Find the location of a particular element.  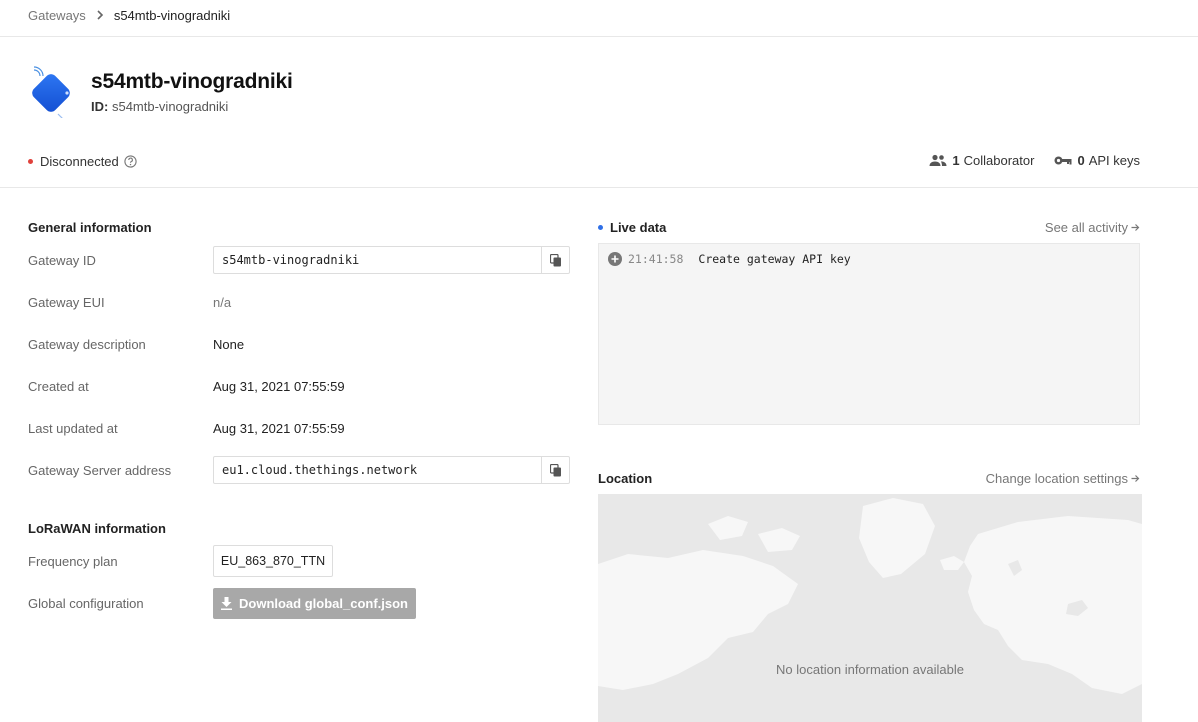

api-keys-link: 0 API keys is located at coordinates (1097, 160).